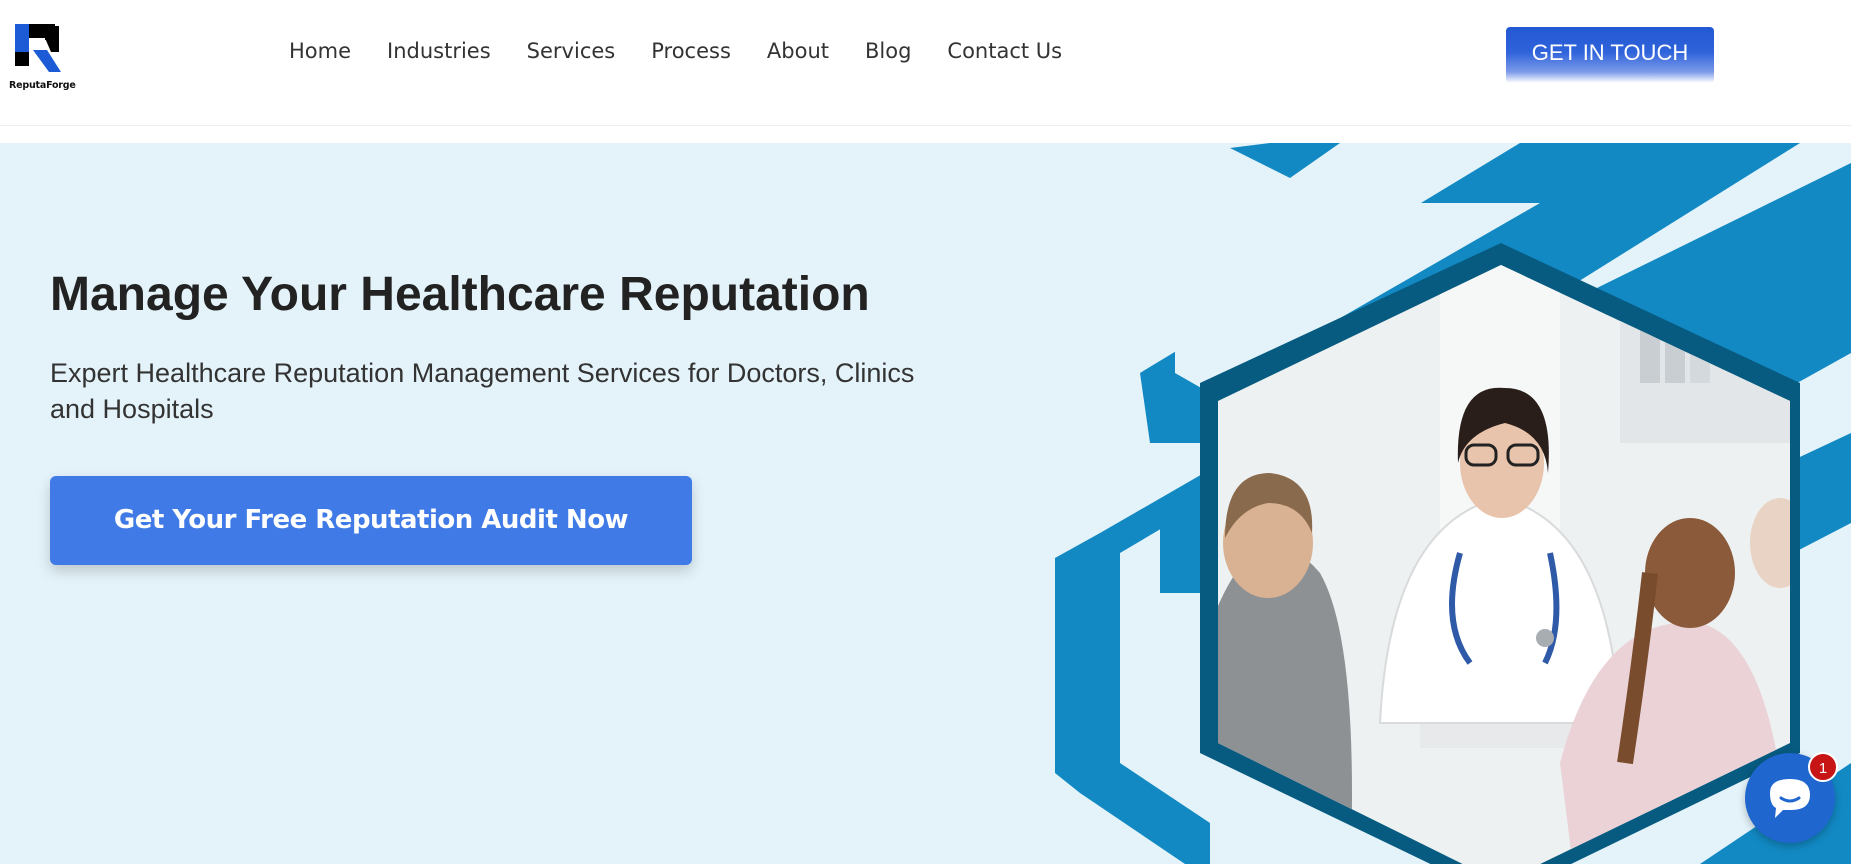 The height and width of the screenshot is (864, 1851). What do you see at coordinates (888, 51) in the screenshot?
I see `nav-link-blog: Blog` at bounding box center [888, 51].